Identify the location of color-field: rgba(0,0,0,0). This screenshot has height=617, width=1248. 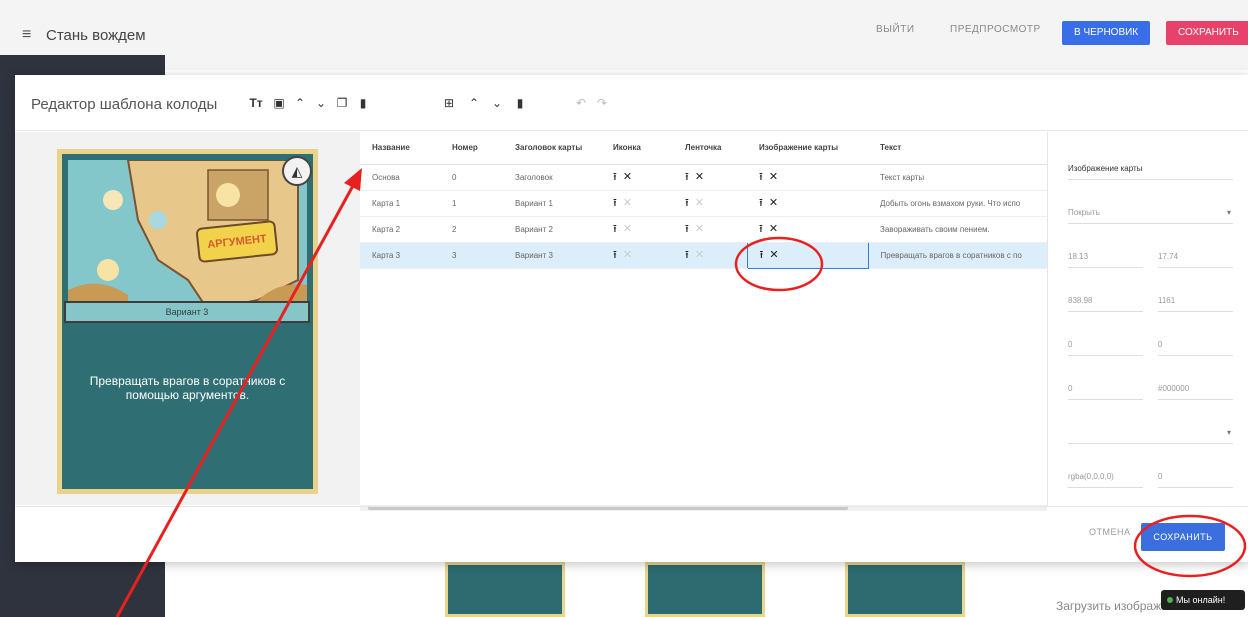
(1105, 473).